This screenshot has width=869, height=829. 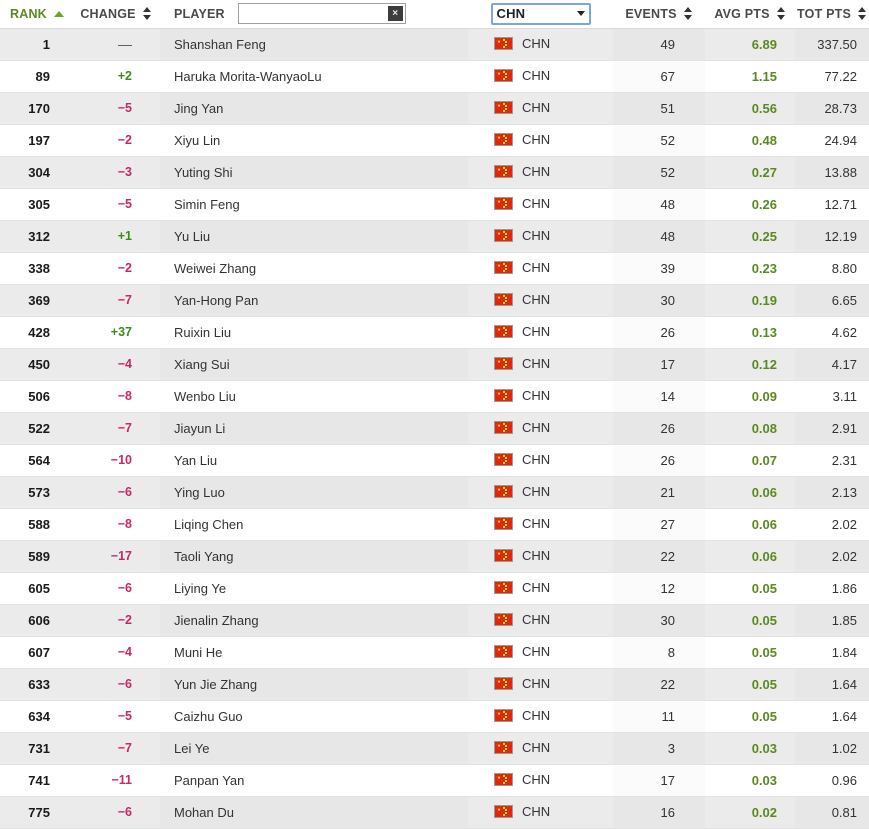 What do you see at coordinates (750, 44) in the screenshot?
I see `cell-avg-pts: 6.89` at bounding box center [750, 44].